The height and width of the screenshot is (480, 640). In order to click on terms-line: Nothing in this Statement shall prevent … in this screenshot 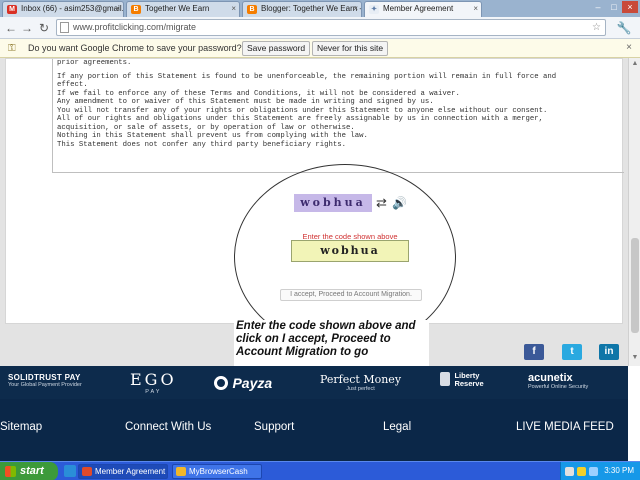, I will do `click(212, 136)`.